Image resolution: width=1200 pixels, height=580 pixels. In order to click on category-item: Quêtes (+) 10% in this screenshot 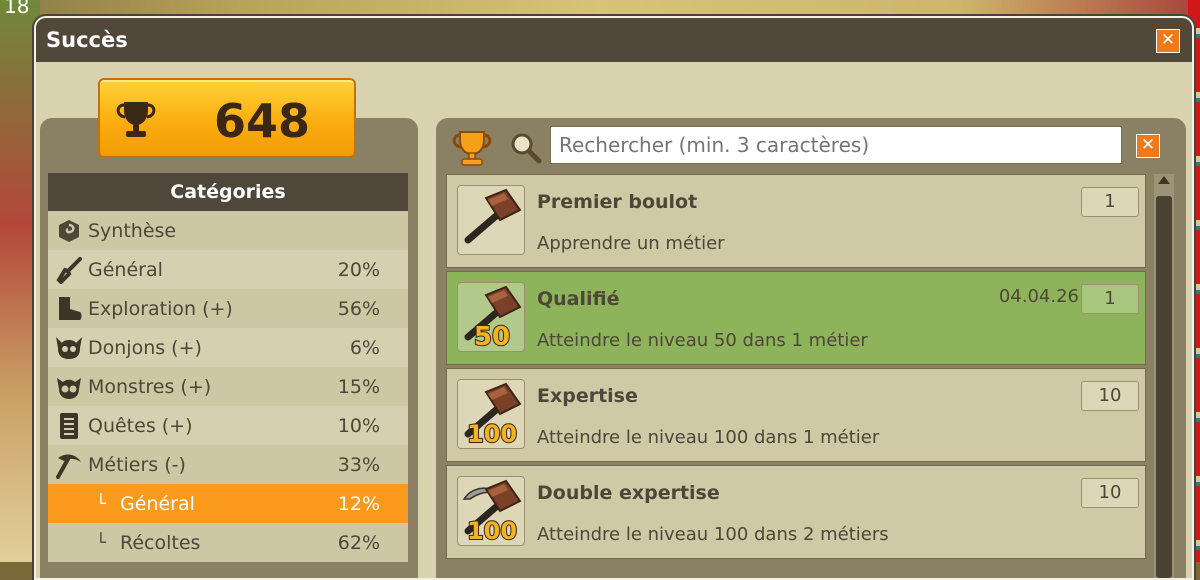, I will do `click(228, 425)`.